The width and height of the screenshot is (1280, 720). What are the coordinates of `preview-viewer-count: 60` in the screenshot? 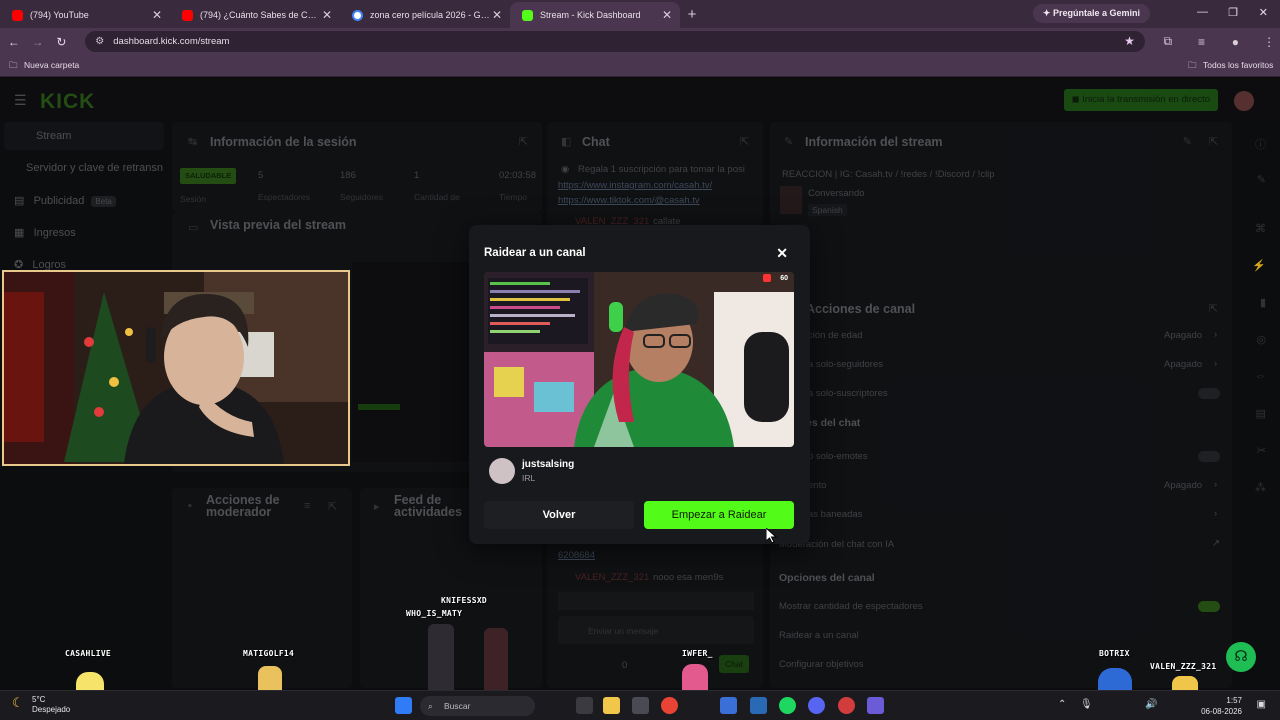 It's located at (784, 278).